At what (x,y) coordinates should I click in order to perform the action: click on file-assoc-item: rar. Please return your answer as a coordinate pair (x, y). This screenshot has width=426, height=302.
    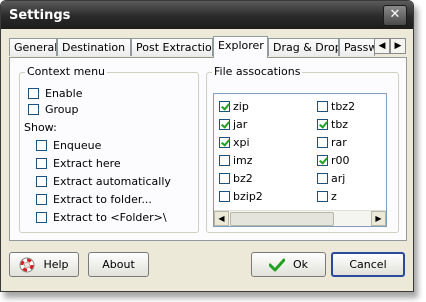
    Looking at the image, I should click on (332, 143).